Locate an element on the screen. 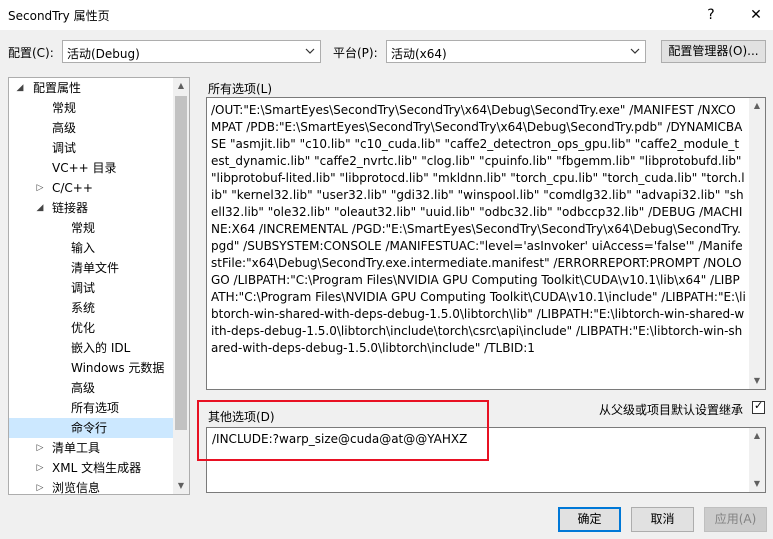 The image size is (773, 539). tree-item-browse-info: ▷ 浏览信息 is located at coordinates (92, 486).